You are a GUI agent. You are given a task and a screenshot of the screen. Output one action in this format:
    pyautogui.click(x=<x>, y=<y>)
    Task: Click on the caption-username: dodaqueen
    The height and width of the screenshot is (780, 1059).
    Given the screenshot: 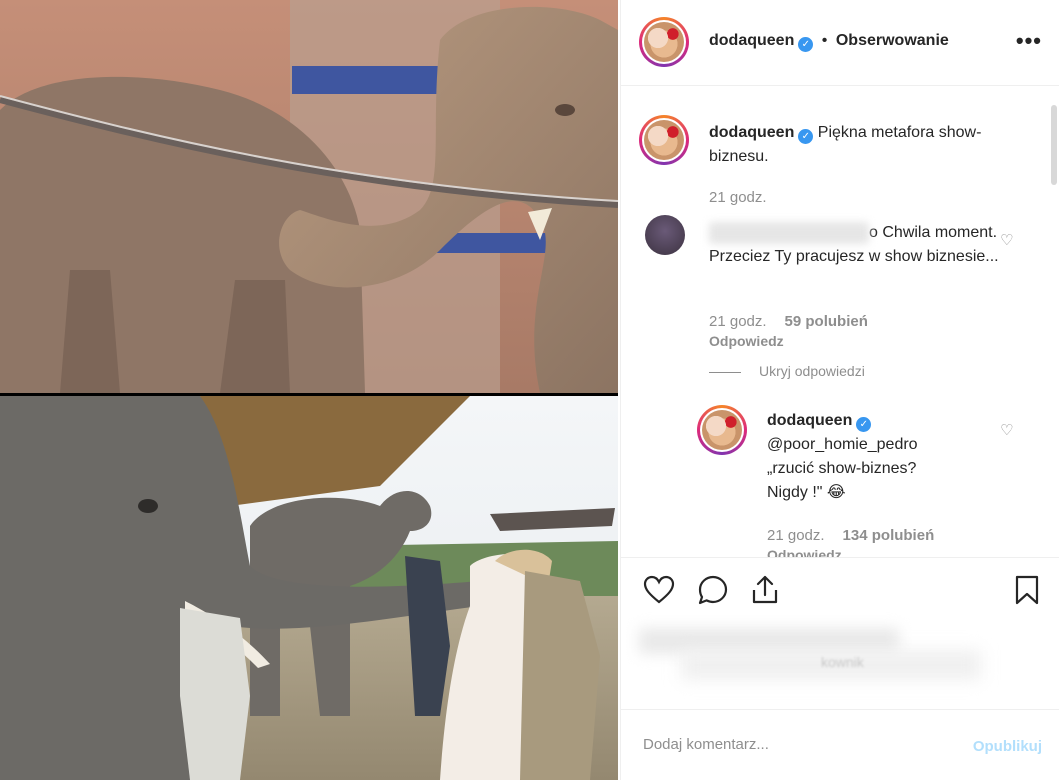 What is the action you would take?
    pyautogui.click(x=751, y=132)
    